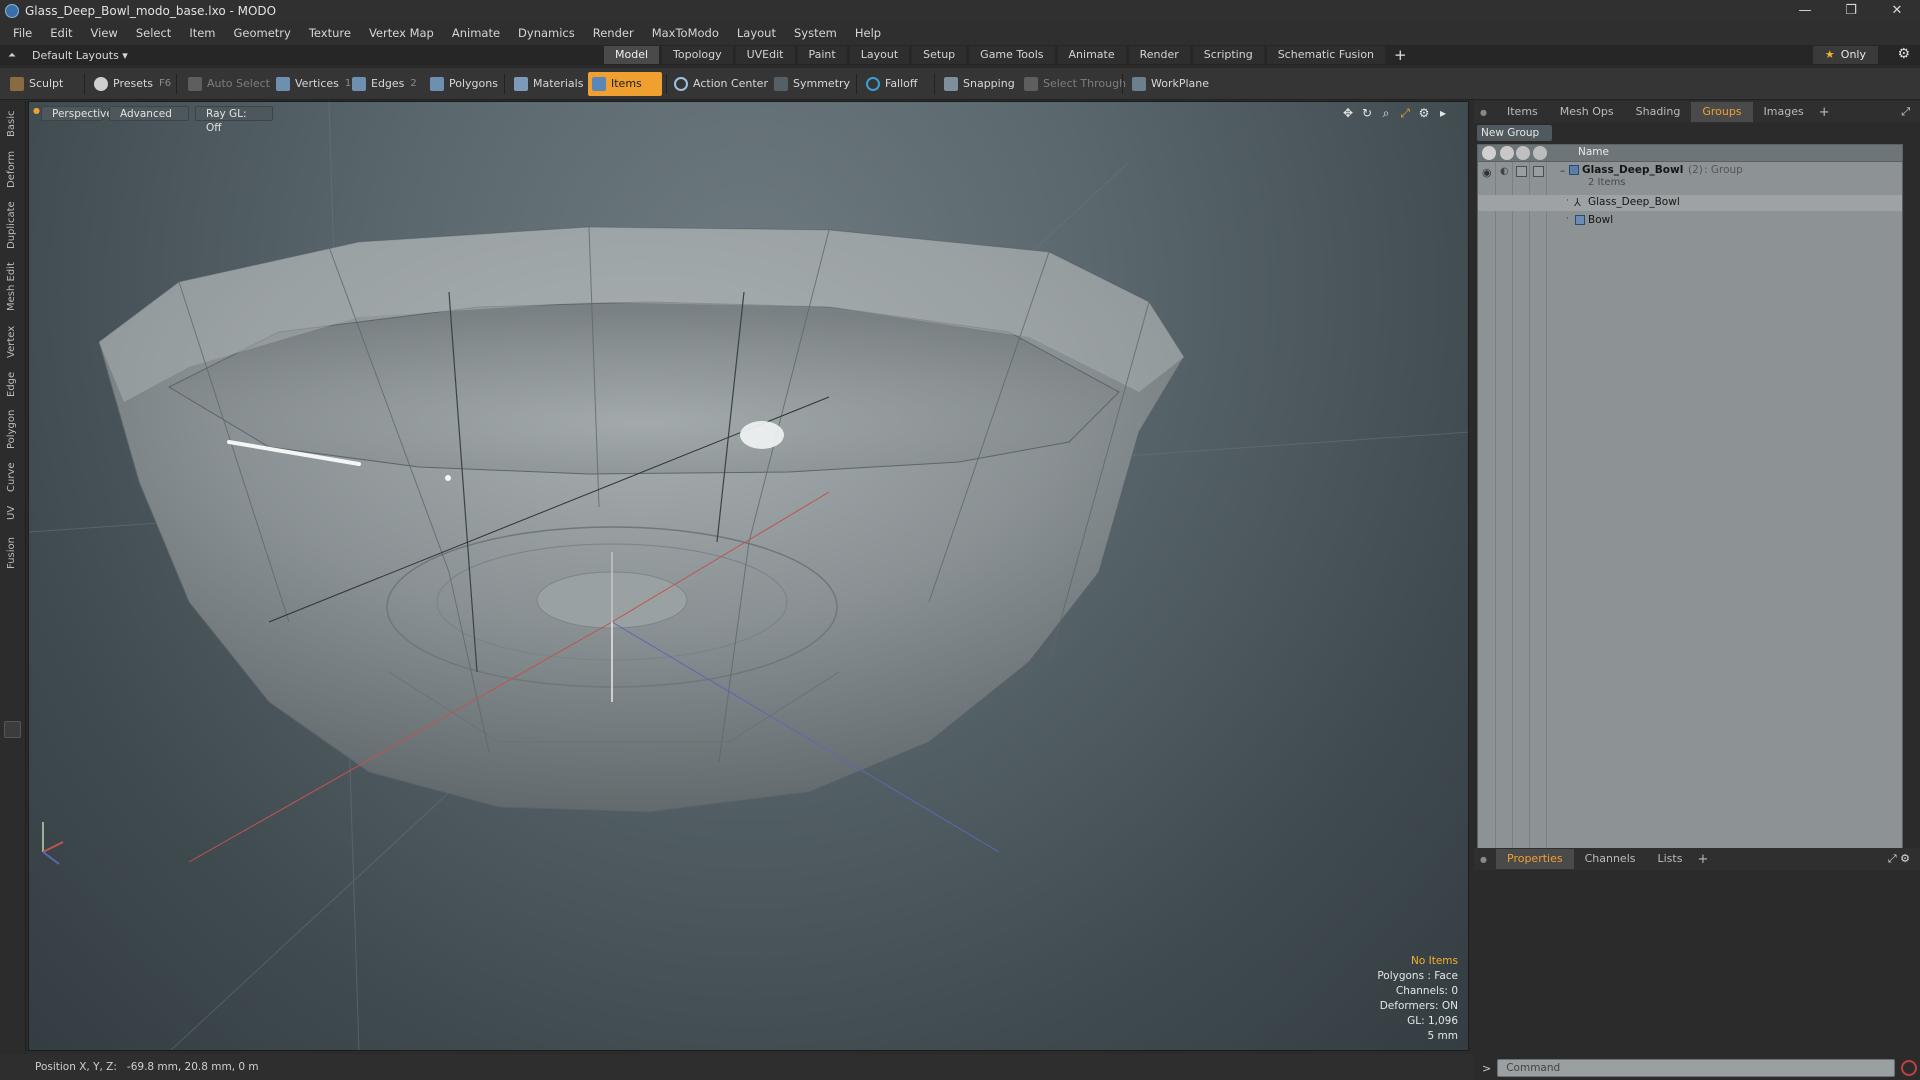  I want to click on zoom-icon: ⌕, so click(1386, 113).